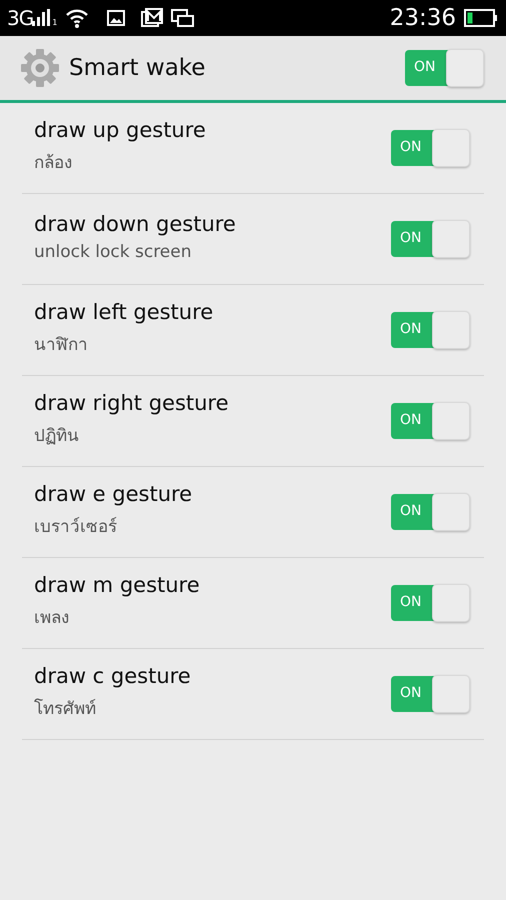 This screenshot has height=900, width=506. What do you see at coordinates (57, 436) in the screenshot?
I see `gesture-action: ปฏิทิน` at bounding box center [57, 436].